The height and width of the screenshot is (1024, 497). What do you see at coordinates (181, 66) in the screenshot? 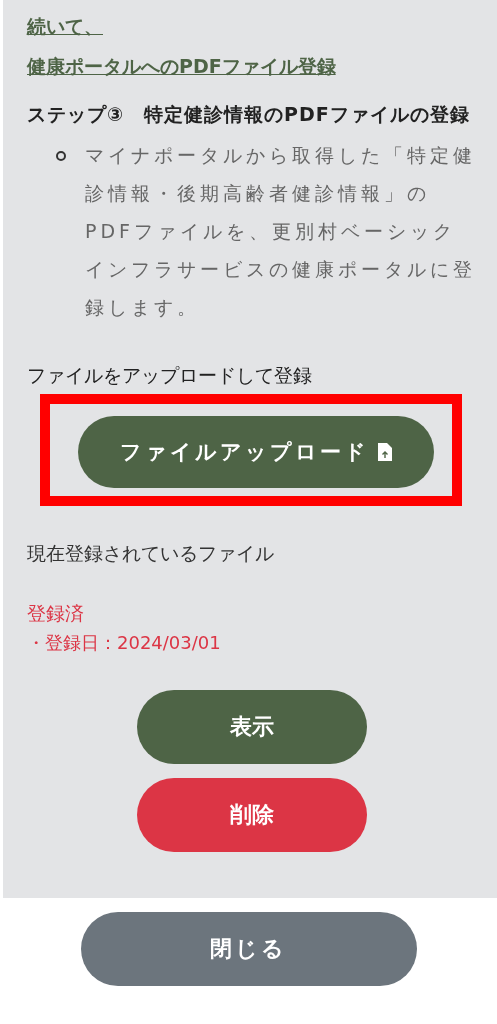
I see `page-link: 健康ポータルへのPDFファイル登録` at bounding box center [181, 66].